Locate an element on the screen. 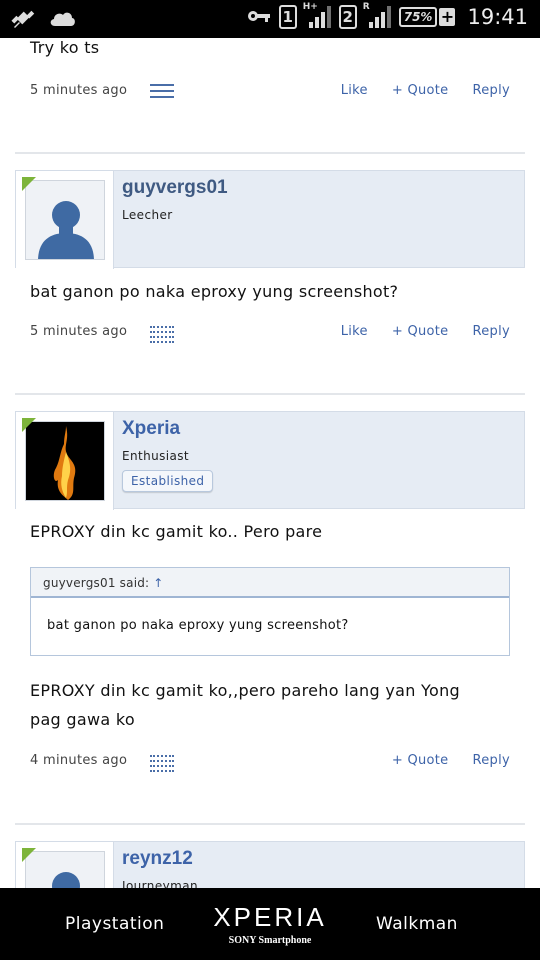 The image size is (540, 960). charging-icon: + is located at coordinates (447, 16).